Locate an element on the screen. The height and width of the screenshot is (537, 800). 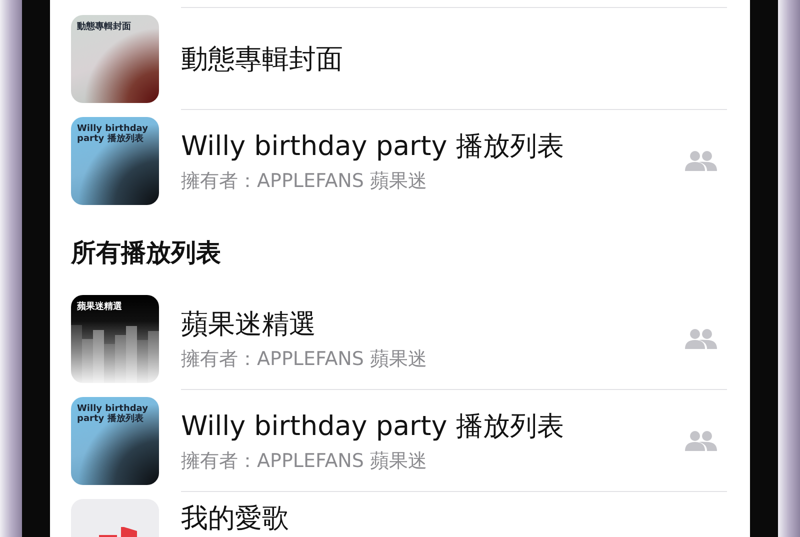
playlist-title: 我的愛歌 is located at coordinates (454, 518).